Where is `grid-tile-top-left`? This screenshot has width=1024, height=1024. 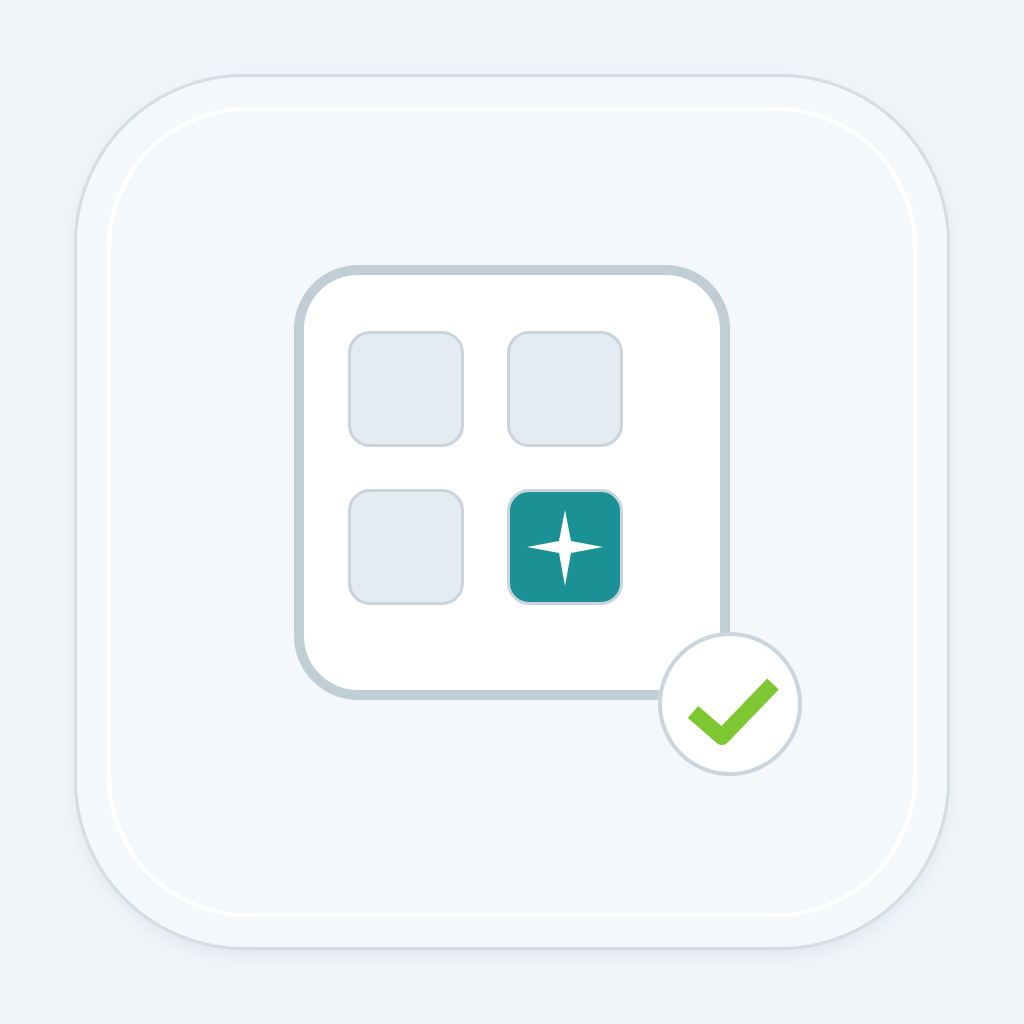 grid-tile-top-left is located at coordinates (406, 389).